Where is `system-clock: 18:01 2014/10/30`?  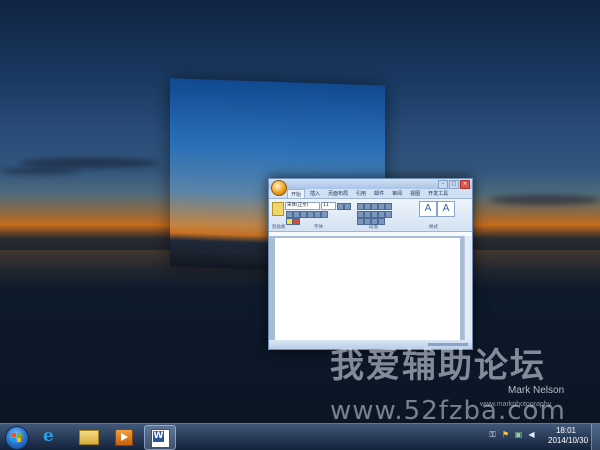
system-clock: 18:01 2014/10/30 is located at coordinates (568, 436).